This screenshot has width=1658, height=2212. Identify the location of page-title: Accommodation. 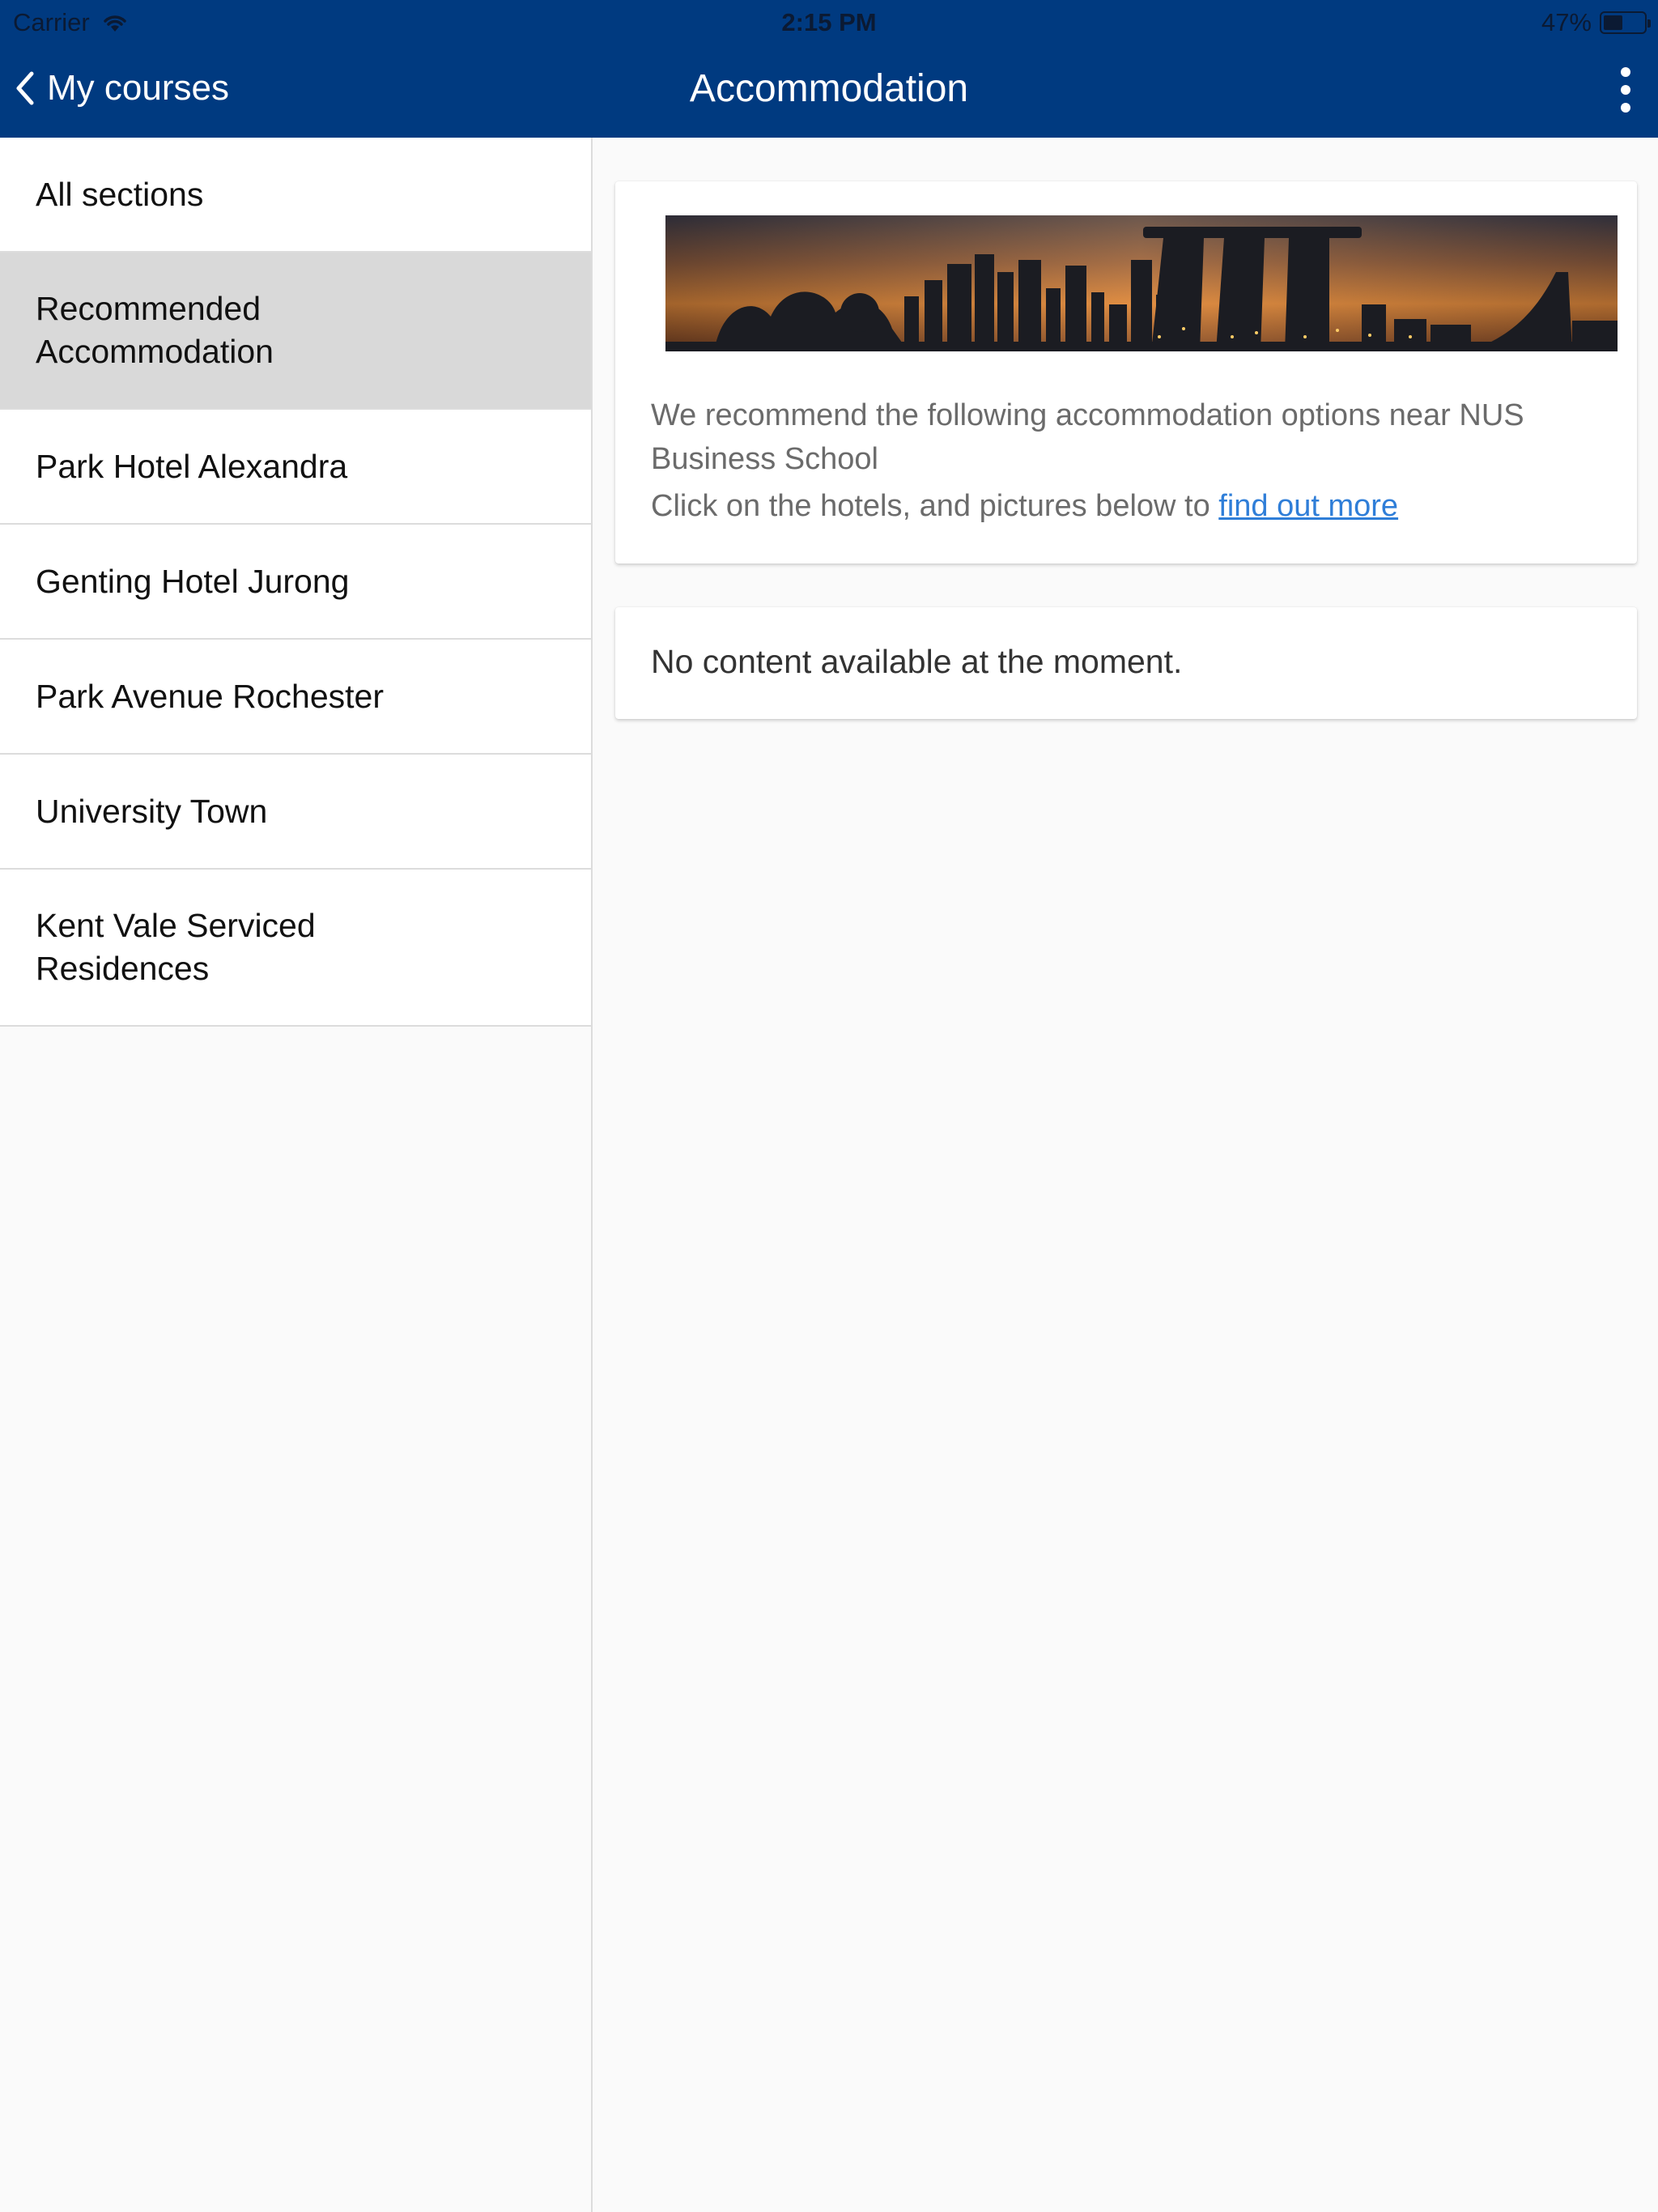
(829, 88).